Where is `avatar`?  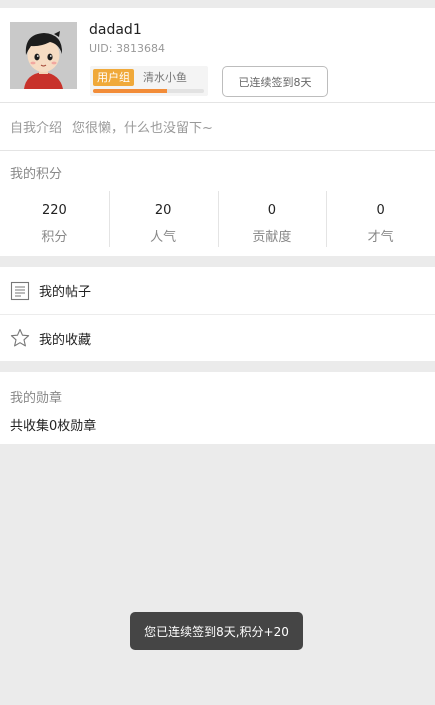 avatar is located at coordinates (43, 55).